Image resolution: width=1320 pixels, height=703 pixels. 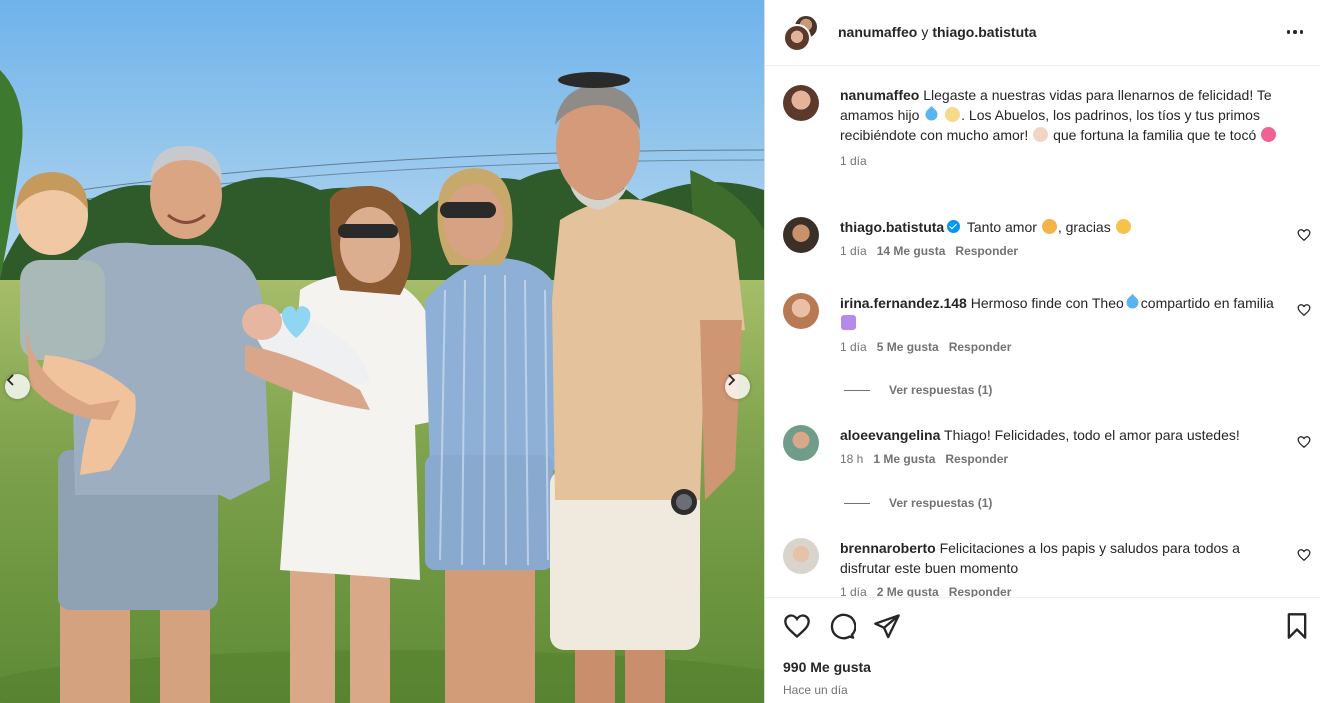 What do you see at coordinates (953, 114) in the screenshot?
I see `hatching-chick-icon` at bounding box center [953, 114].